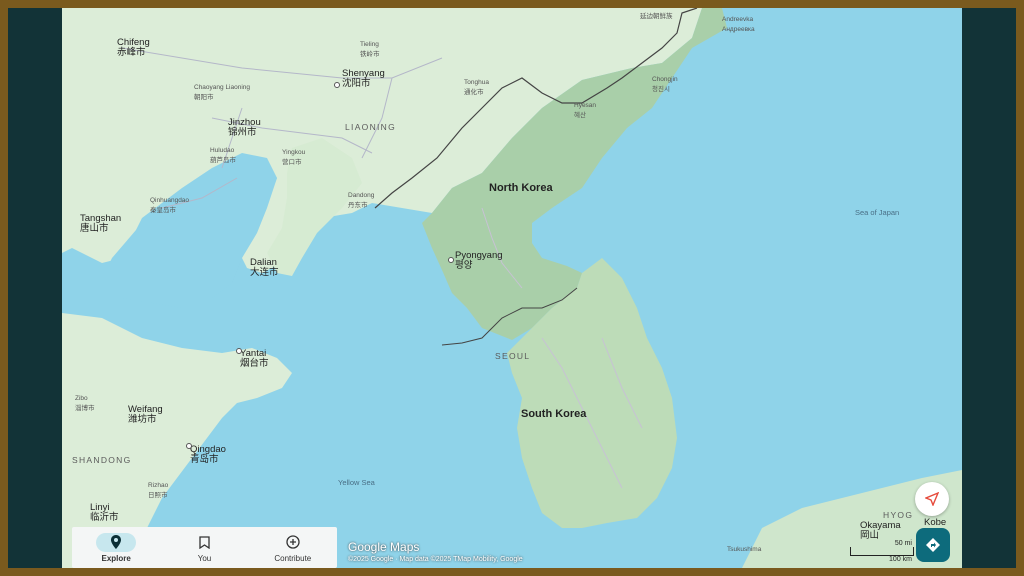 The width and height of the screenshot is (1024, 576). What do you see at coordinates (116, 558) in the screenshot?
I see `nav-explore-label: Explore` at bounding box center [116, 558].